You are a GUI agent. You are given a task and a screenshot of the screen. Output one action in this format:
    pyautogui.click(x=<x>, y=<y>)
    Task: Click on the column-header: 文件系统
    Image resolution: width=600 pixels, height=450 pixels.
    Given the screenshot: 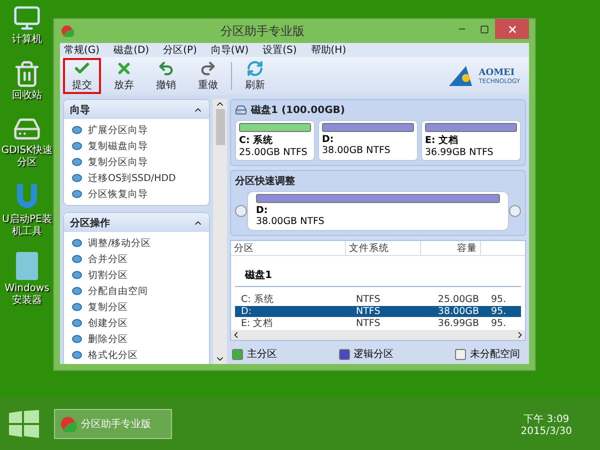 What is the action you would take?
    pyautogui.click(x=383, y=248)
    